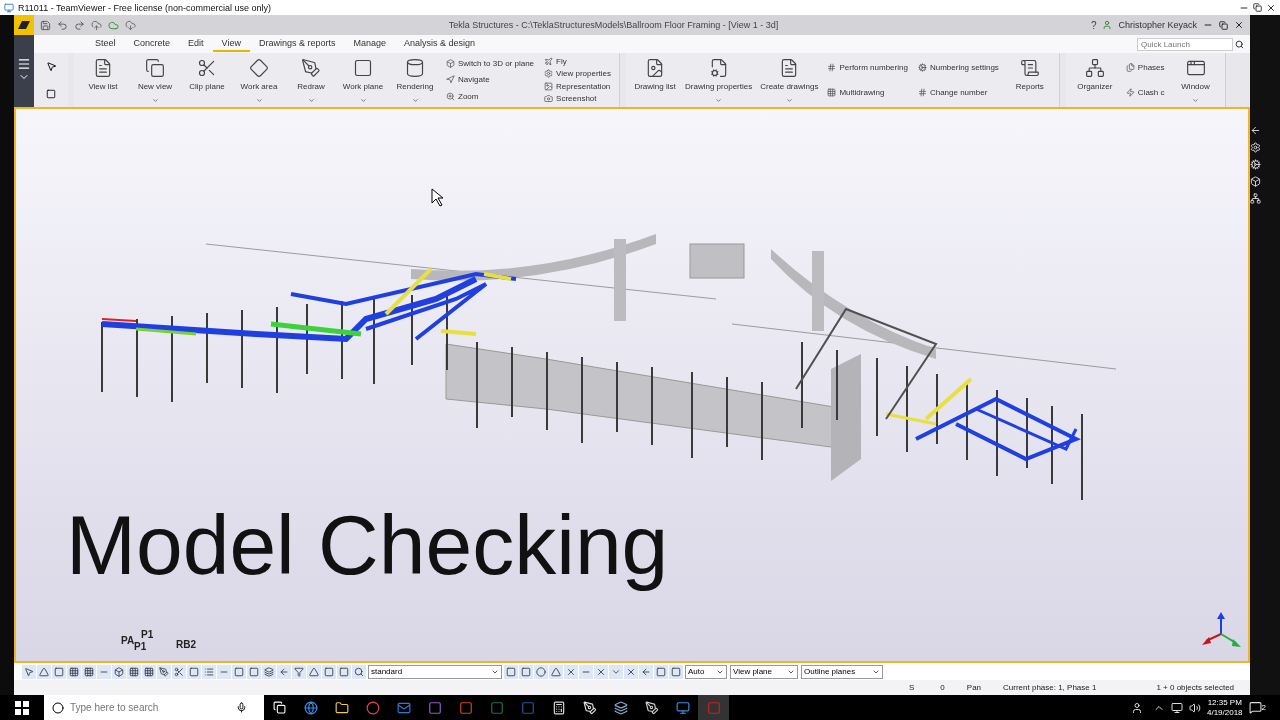 This screenshot has height=720, width=1280. Describe the element at coordinates (130, 25) in the screenshot. I see `cloud-download-icon` at that location.